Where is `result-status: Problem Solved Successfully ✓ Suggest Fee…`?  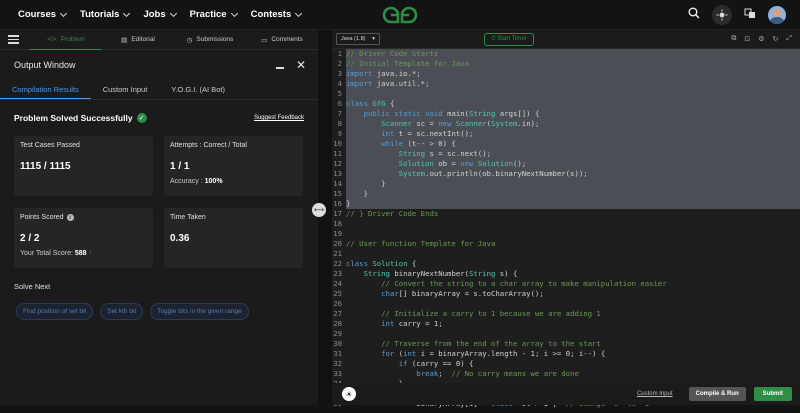 result-status: Problem Solved Successfully ✓ Suggest Fee… is located at coordinates (159, 118).